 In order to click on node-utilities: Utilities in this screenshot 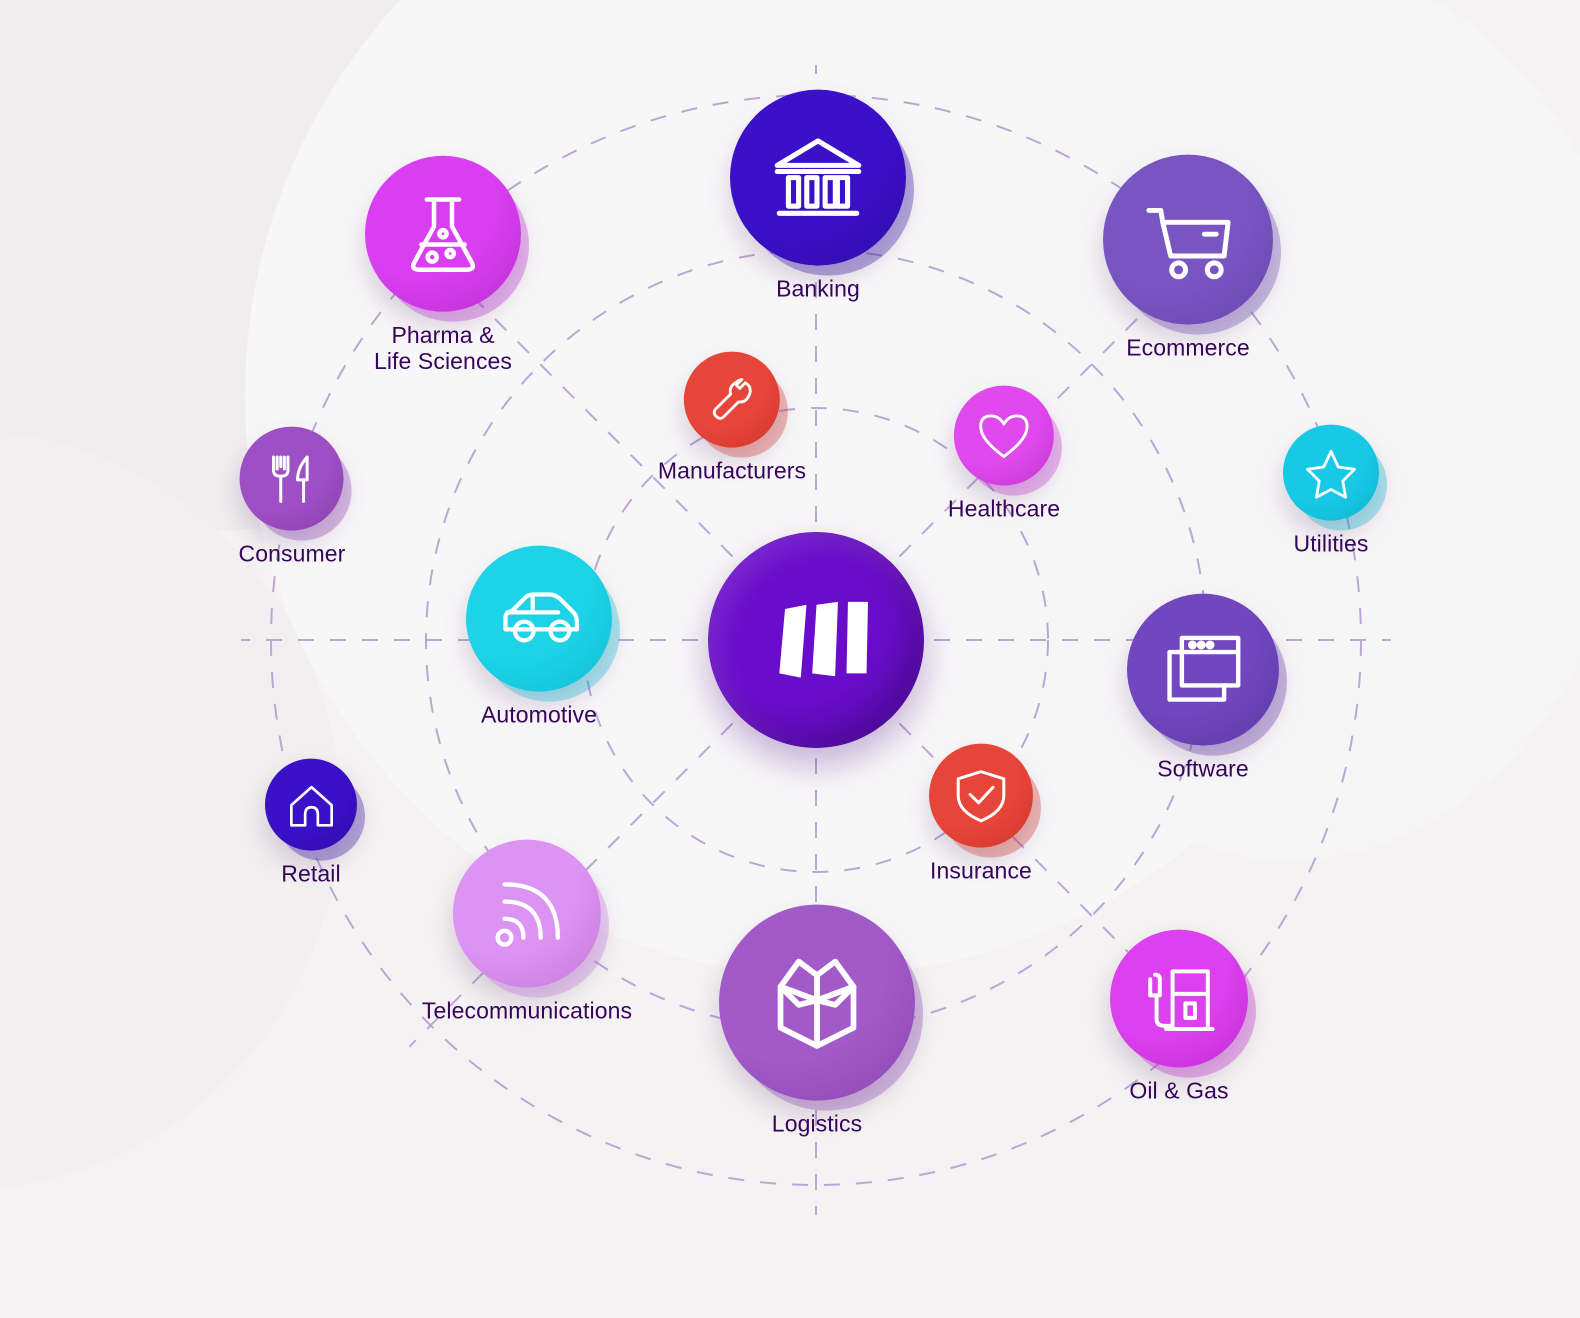, I will do `click(1331, 491)`.